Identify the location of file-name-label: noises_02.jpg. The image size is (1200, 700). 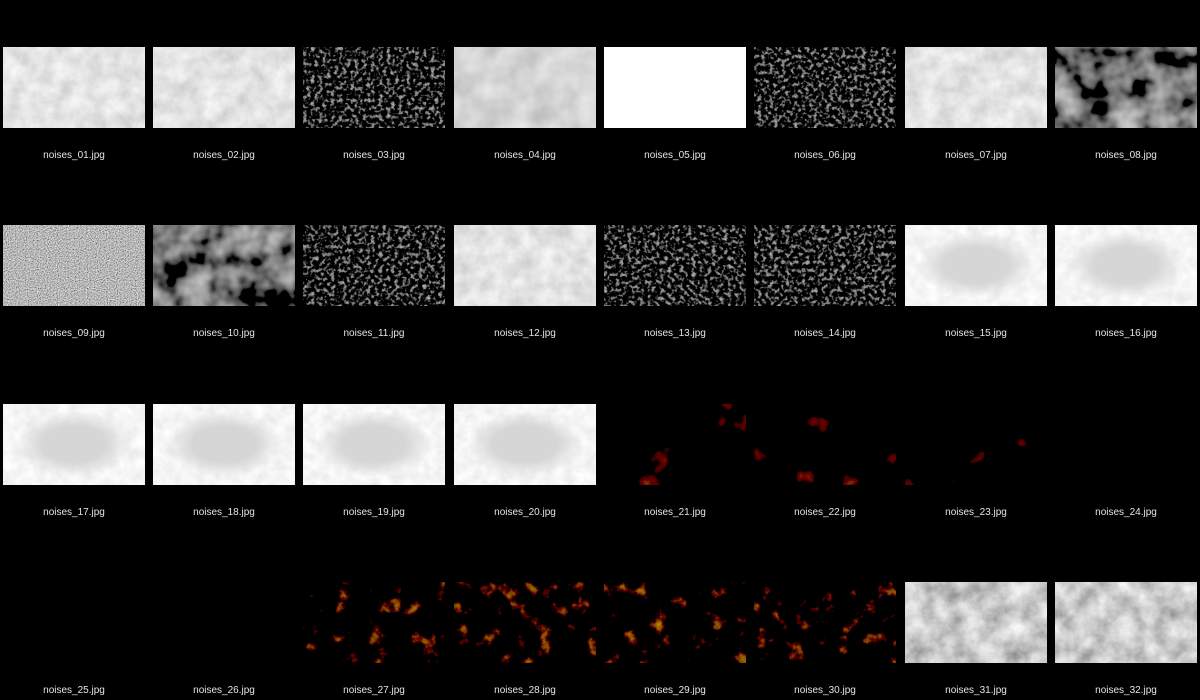
(224, 155).